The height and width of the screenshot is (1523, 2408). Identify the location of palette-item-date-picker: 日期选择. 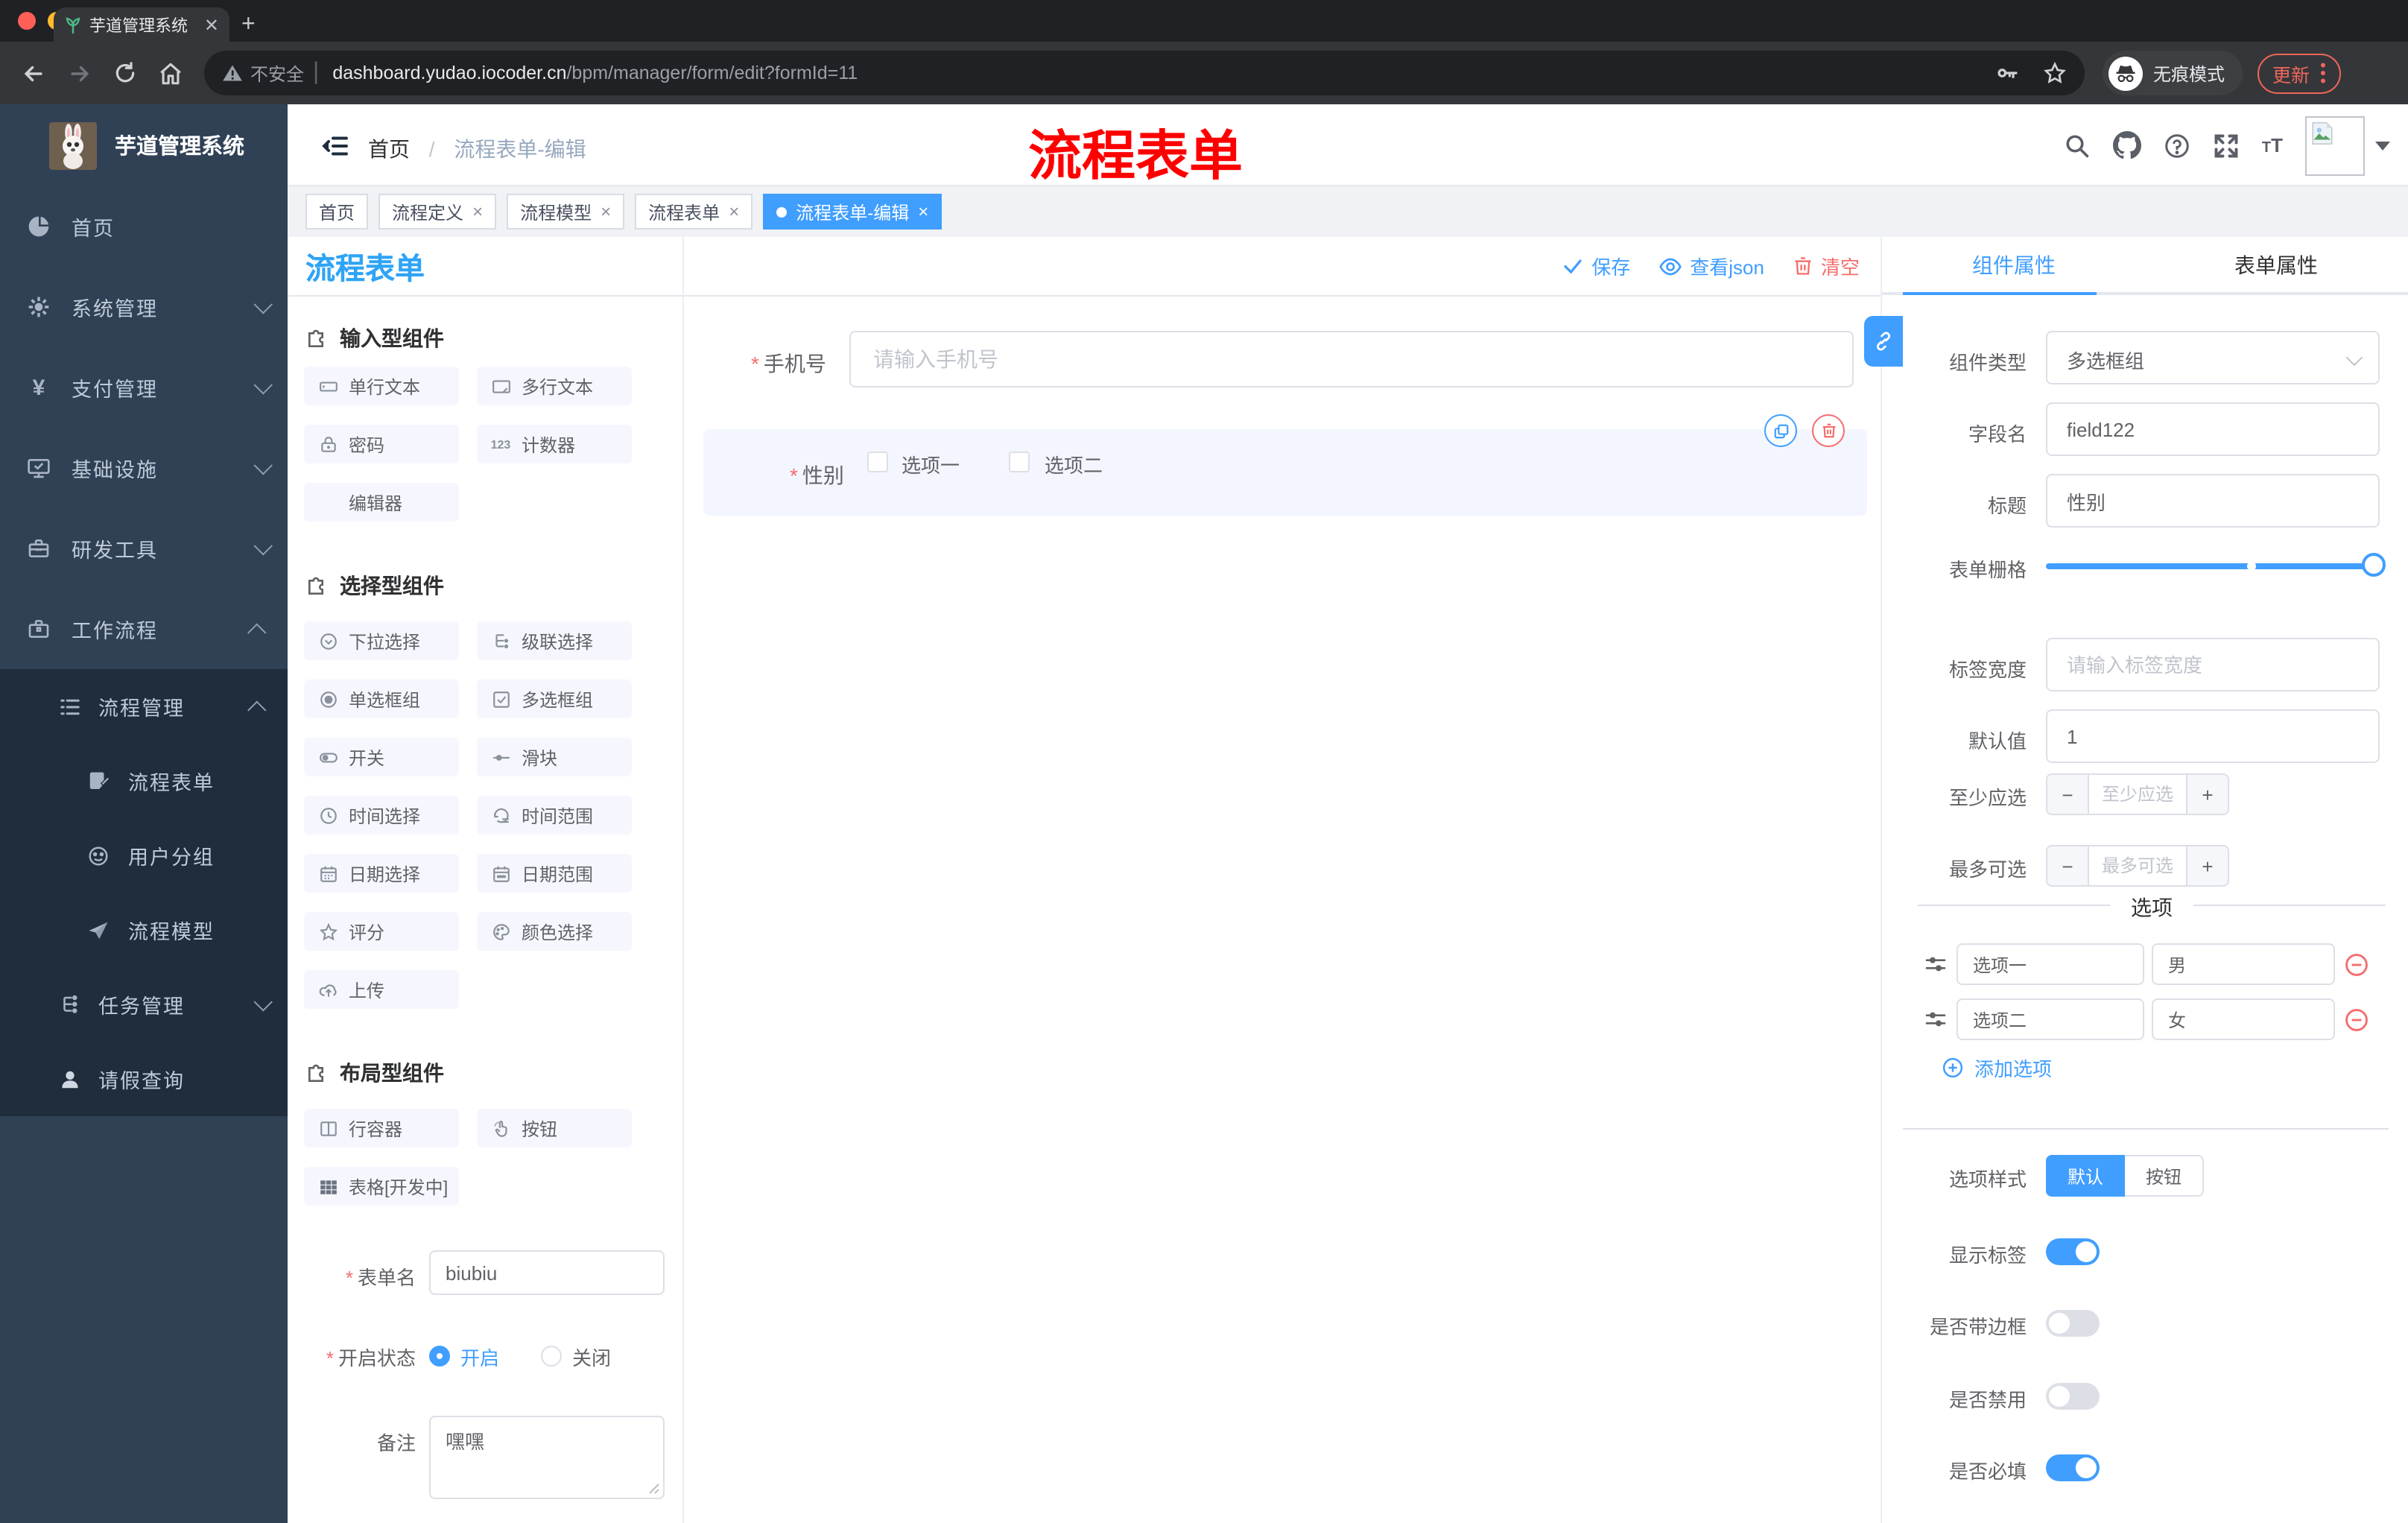
(381, 874).